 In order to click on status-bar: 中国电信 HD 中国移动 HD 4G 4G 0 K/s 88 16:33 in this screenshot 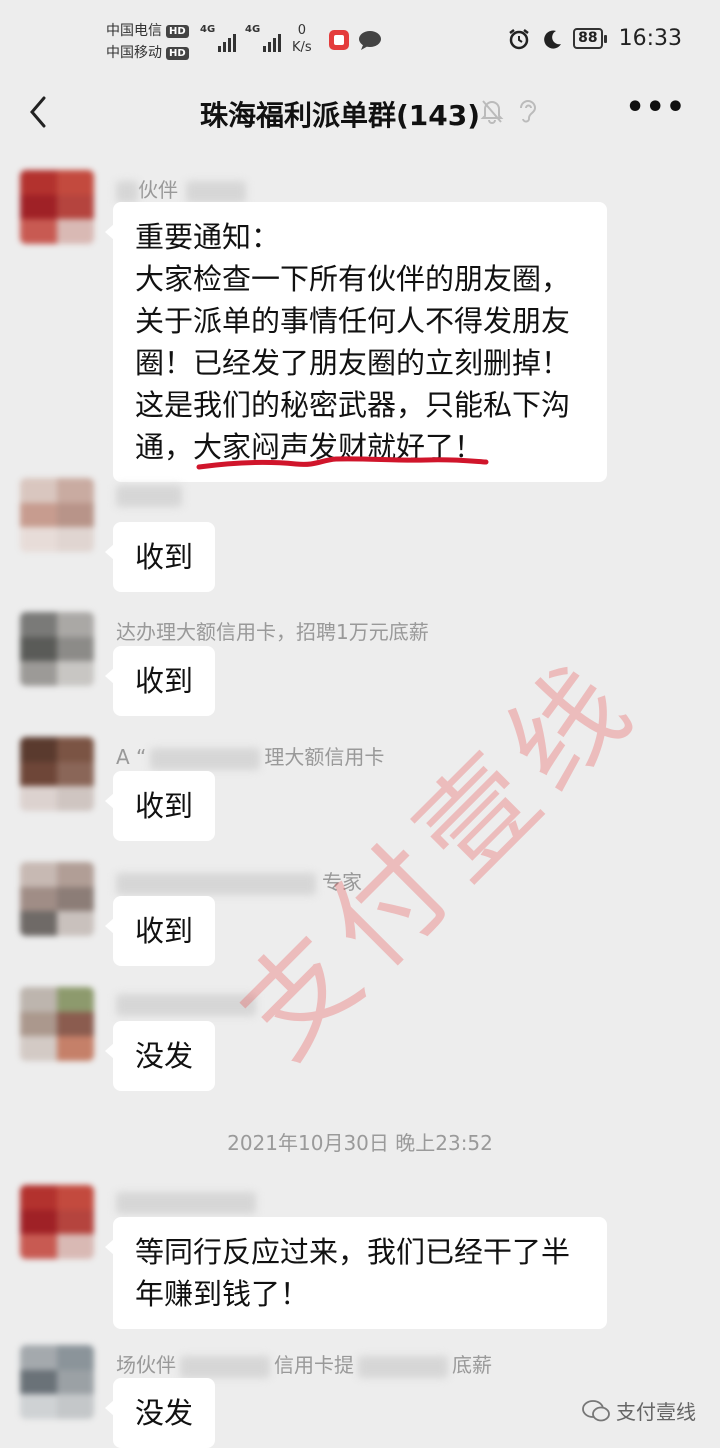, I will do `click(360, 40)`.